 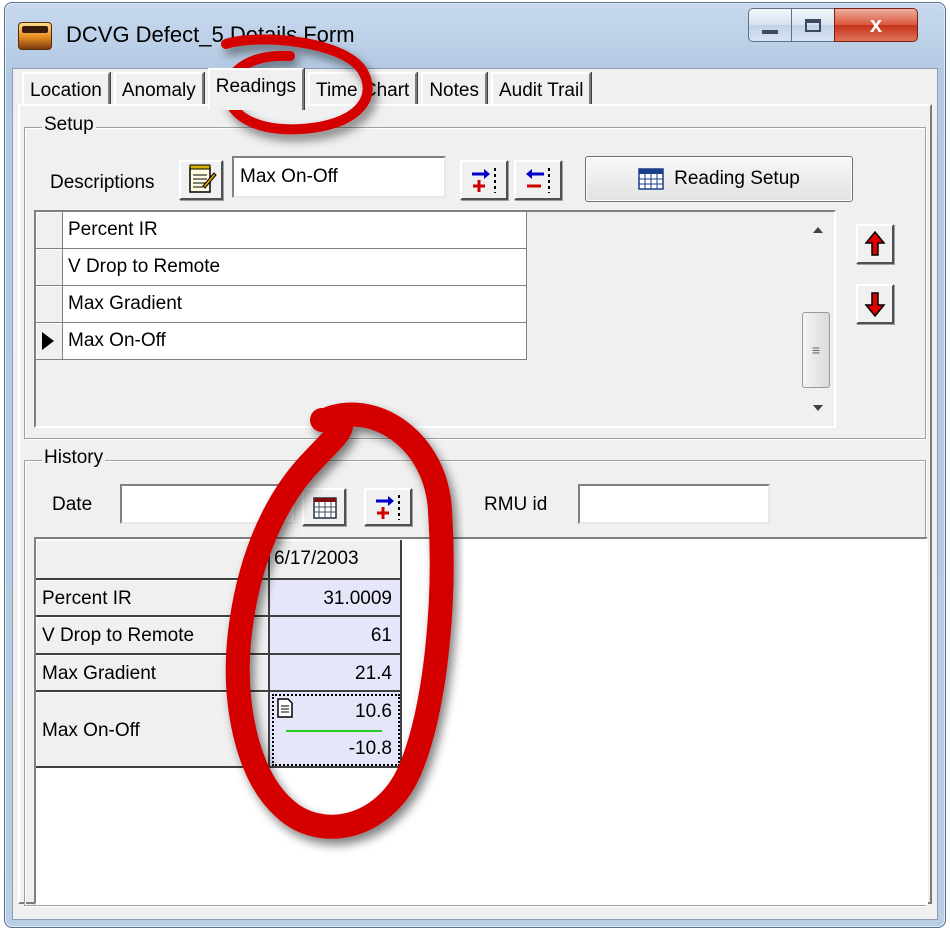 I want to click on window-title: DCVG Defect_5 Details Form, so click(x=210, y=34).